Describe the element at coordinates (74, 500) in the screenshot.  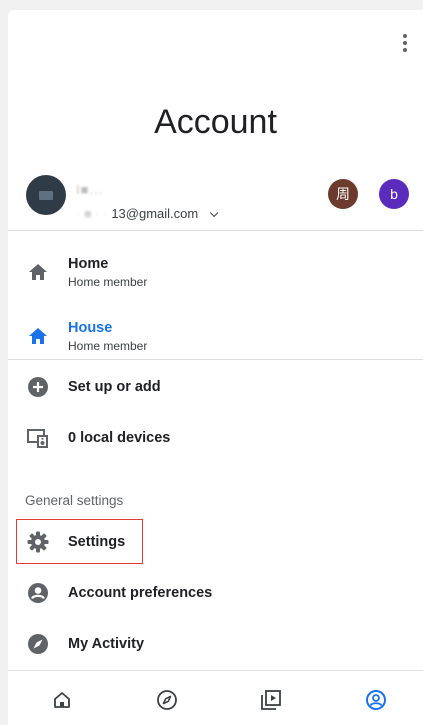
I see `section-heading: General settings` at that location.